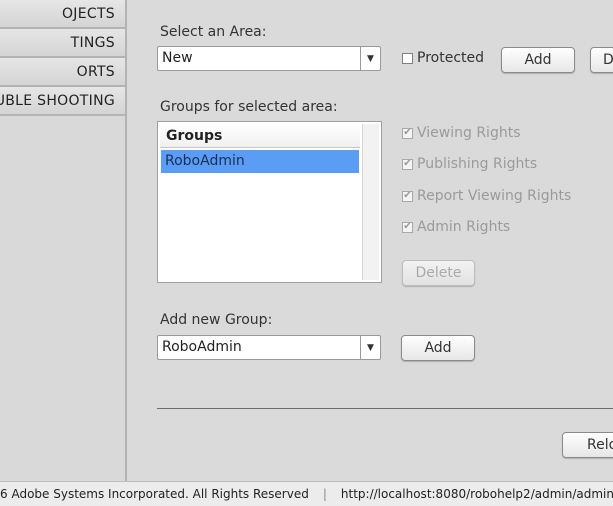 This screenshot has width=613, height=506. What do you see at coordinates (587, 445) in the screenshot?
I see `reload-button: Relo` at bounding box center [587, 445].